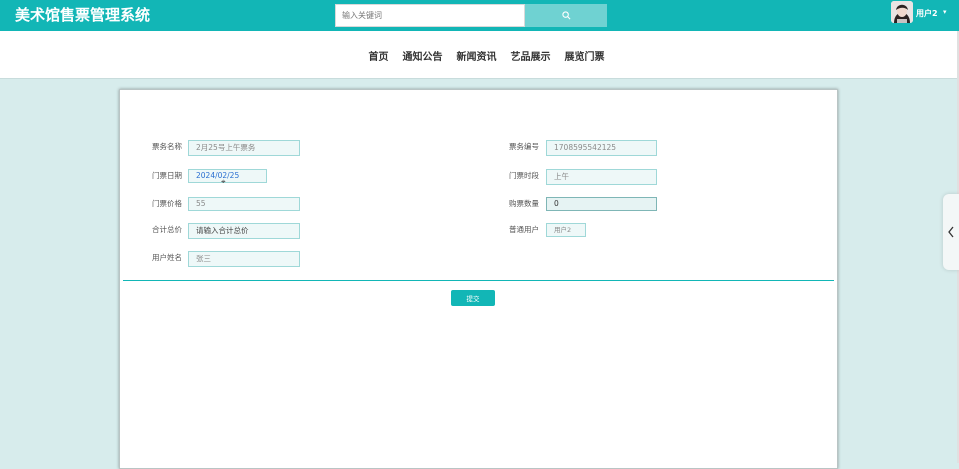  Describe the element at coordinates (167, 229) in the screenshot. I see `total-label: 合计总价` at that location.